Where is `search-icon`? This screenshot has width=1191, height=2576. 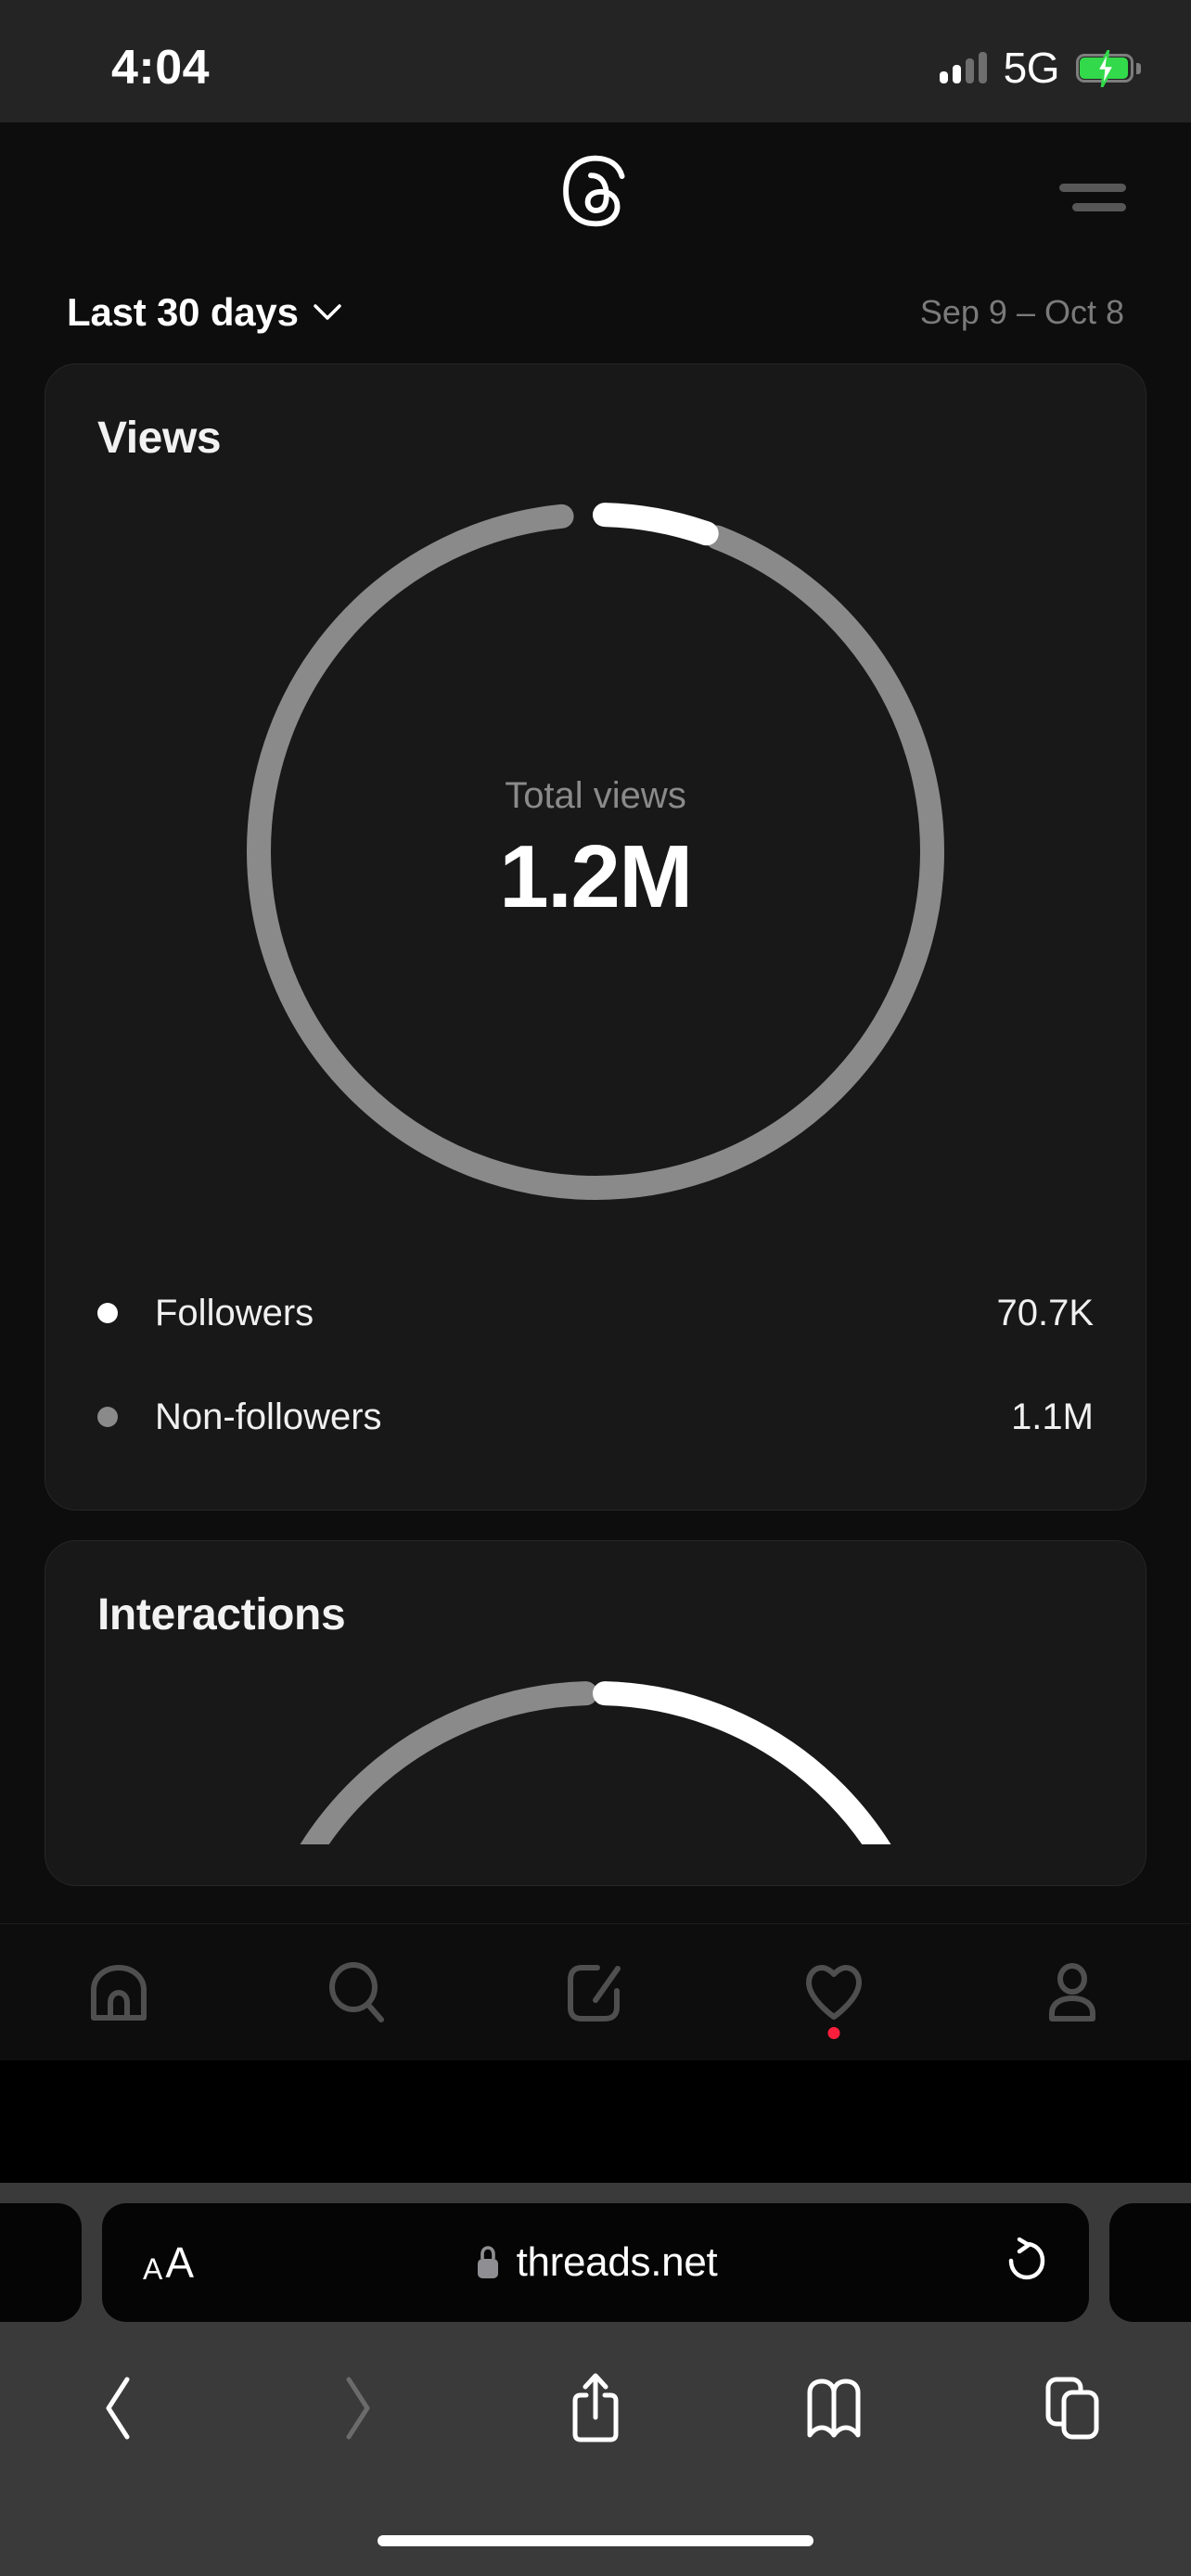
search-icon is located at coordinates (357, 1992).